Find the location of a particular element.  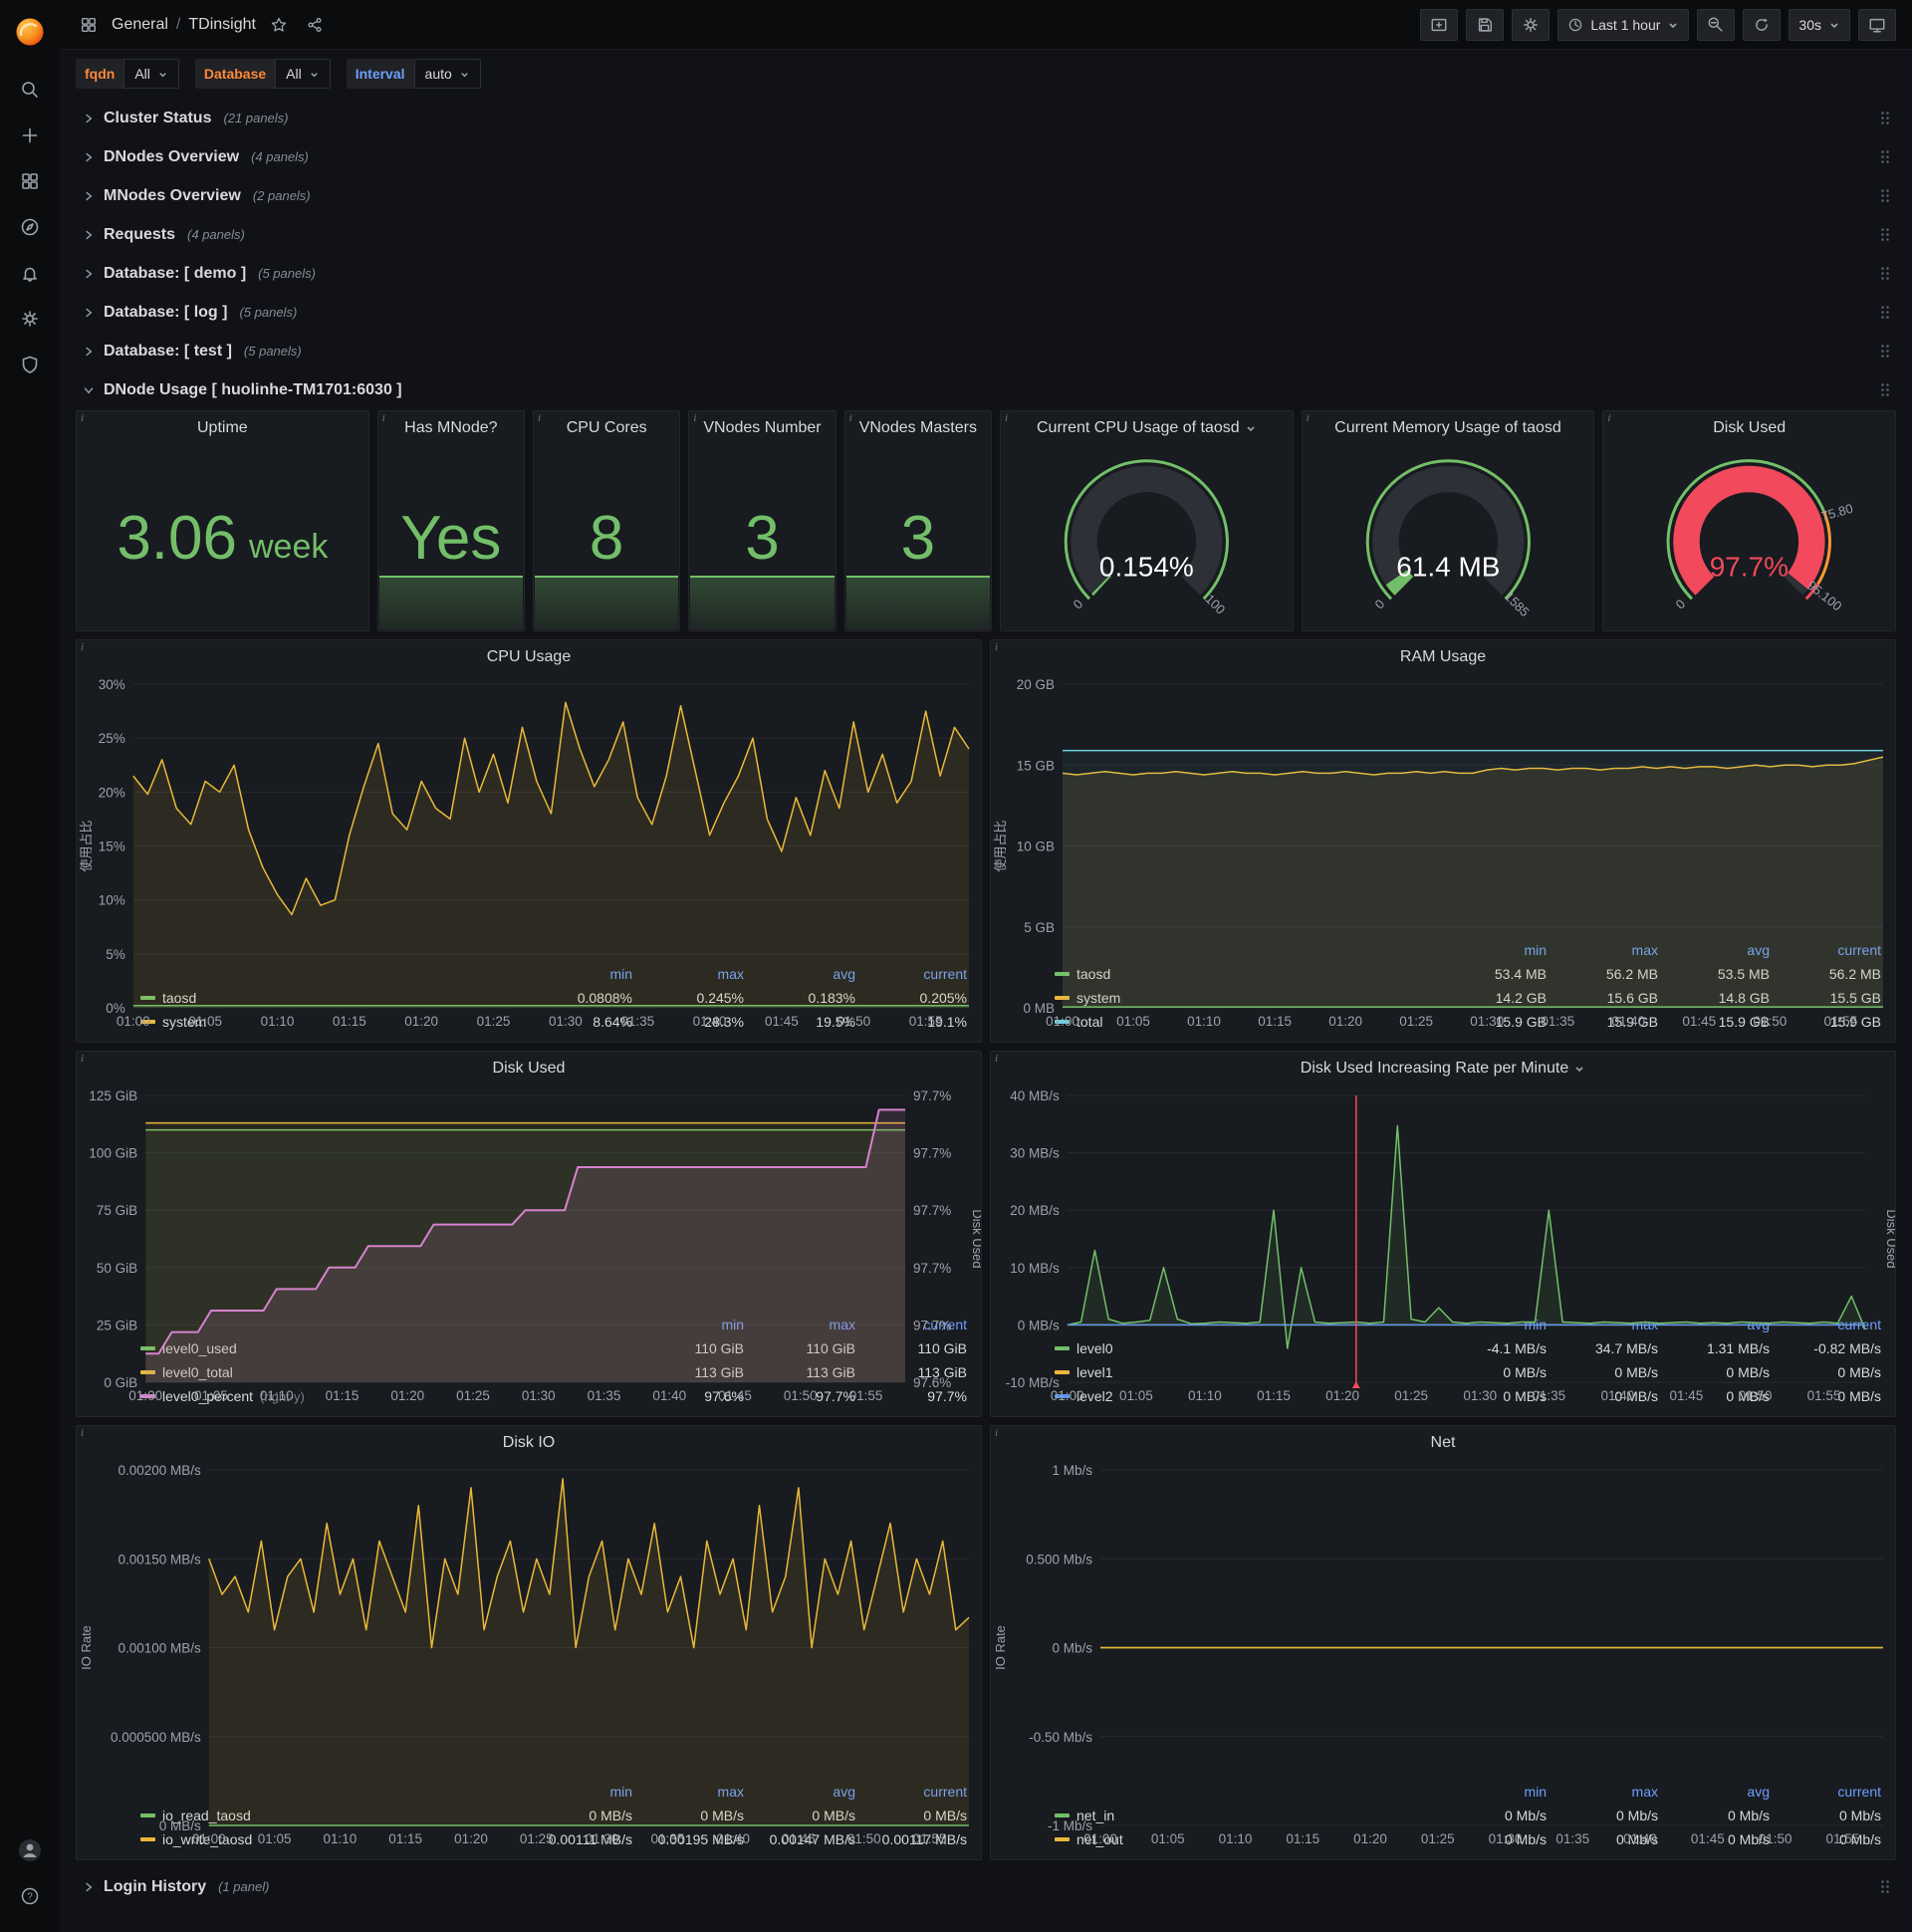

zoom-out-button is located at coordinates (1716, 24).